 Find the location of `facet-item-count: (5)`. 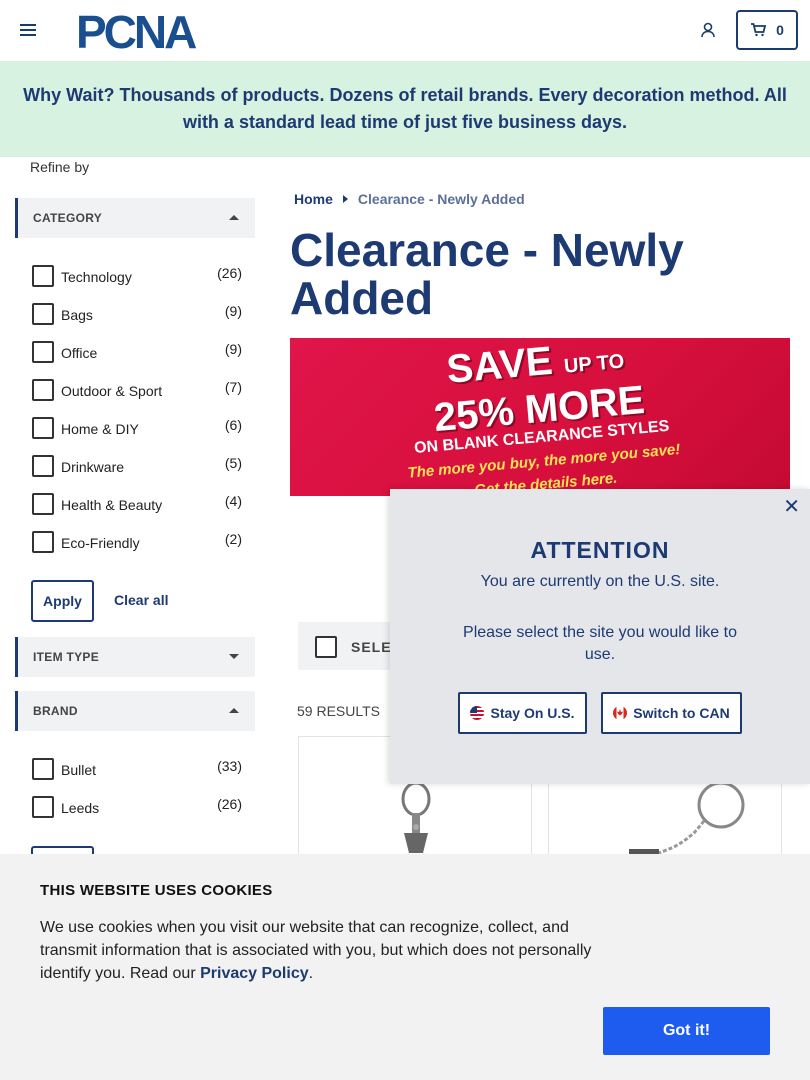

facet-item-count: (5) is located at coordinates (233, 463).